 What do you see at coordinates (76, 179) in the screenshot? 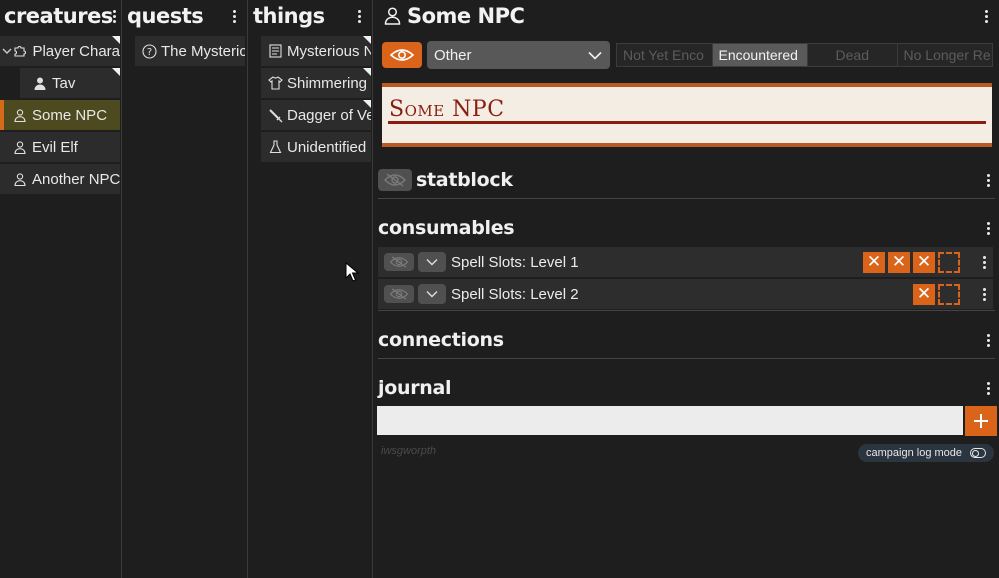
I see `list-item-label: Another NPC` at bounding box center [76, 179].